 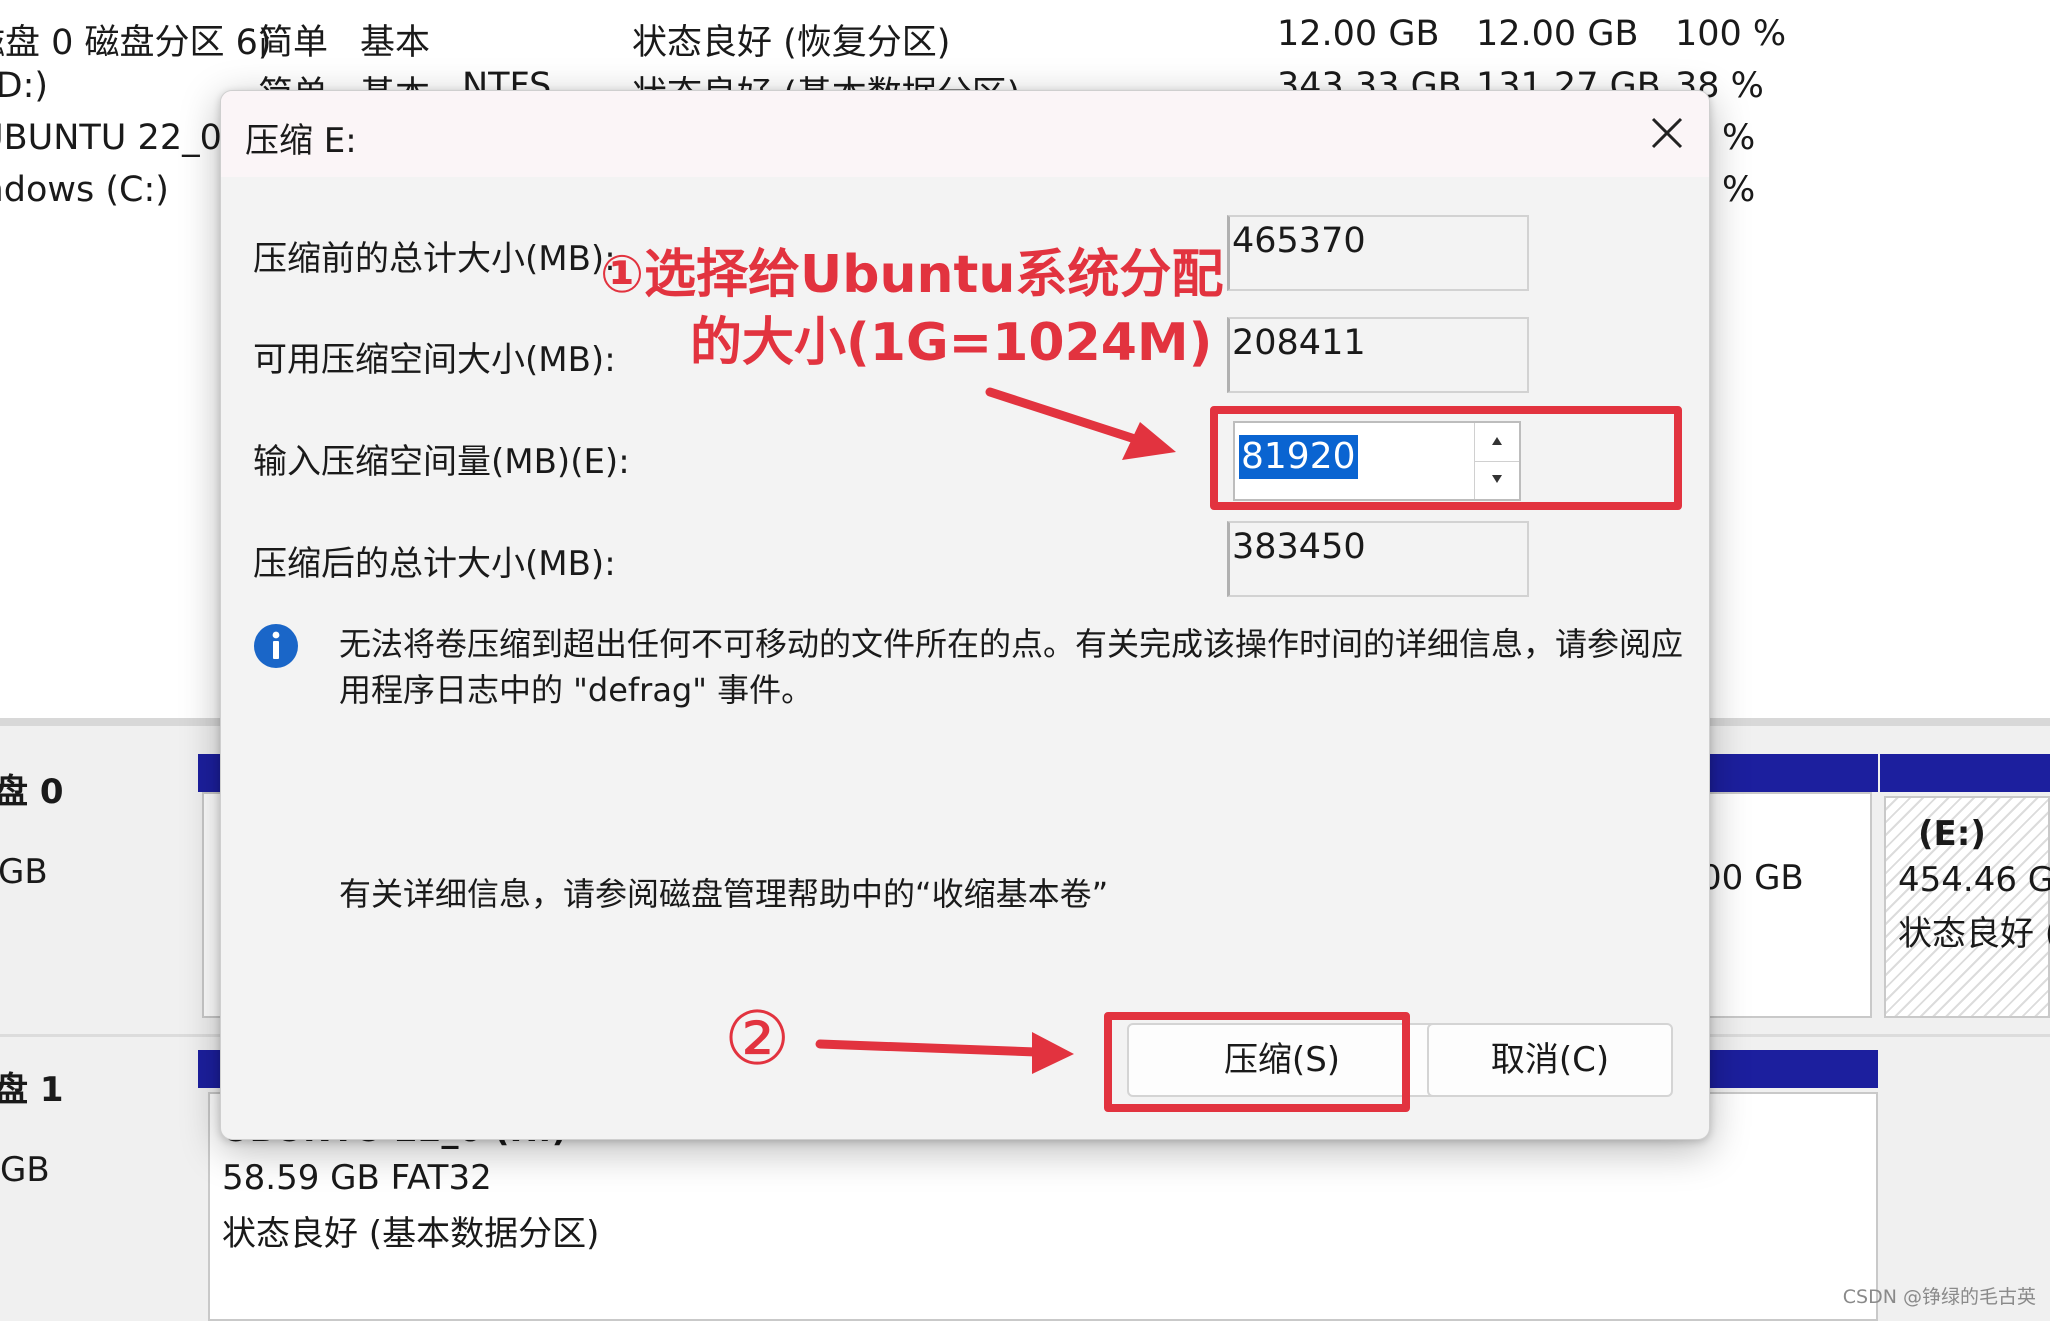 I want to click on arrow-to-shrink-icon, so click(x=944, y=1053).